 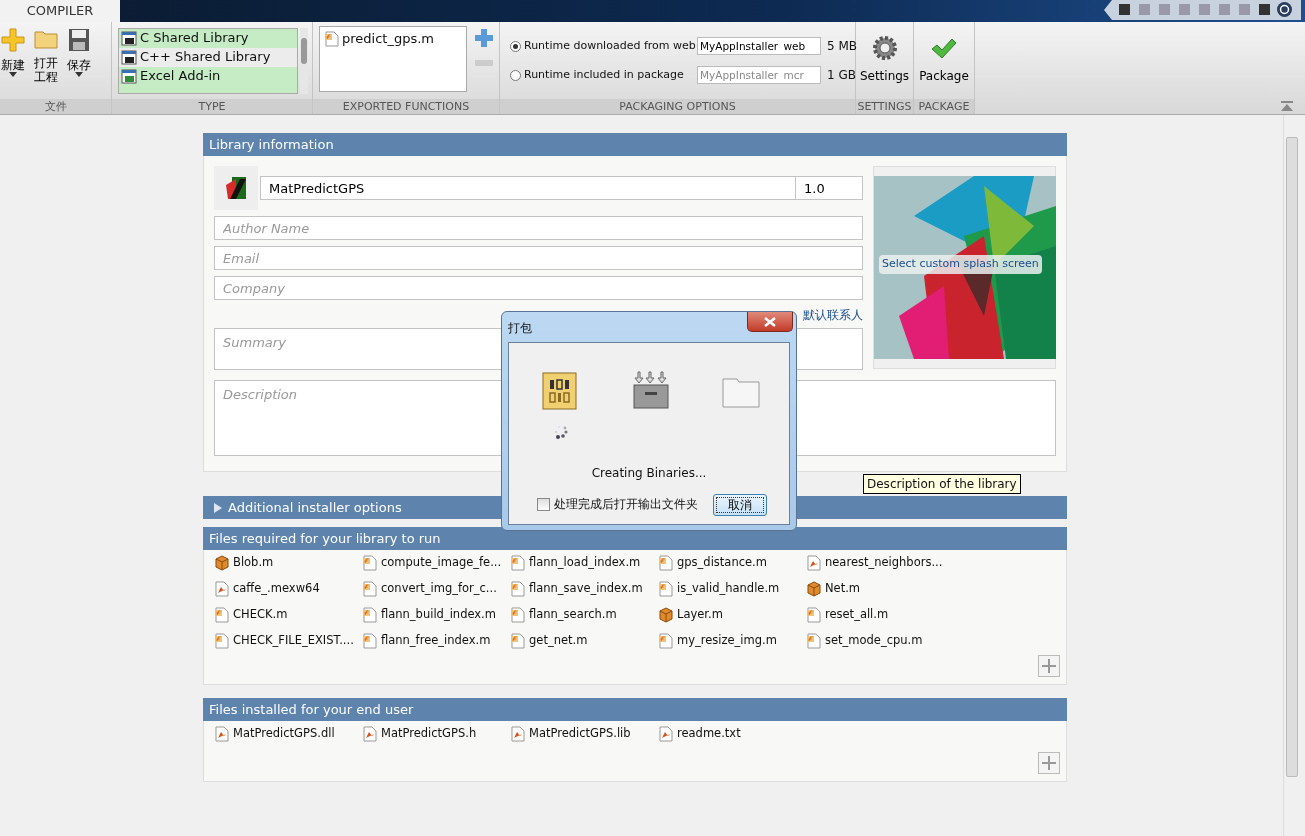 I want to click on checkbox-label: 处理完成后打开输出文件夹, so click(x=626, y=504).